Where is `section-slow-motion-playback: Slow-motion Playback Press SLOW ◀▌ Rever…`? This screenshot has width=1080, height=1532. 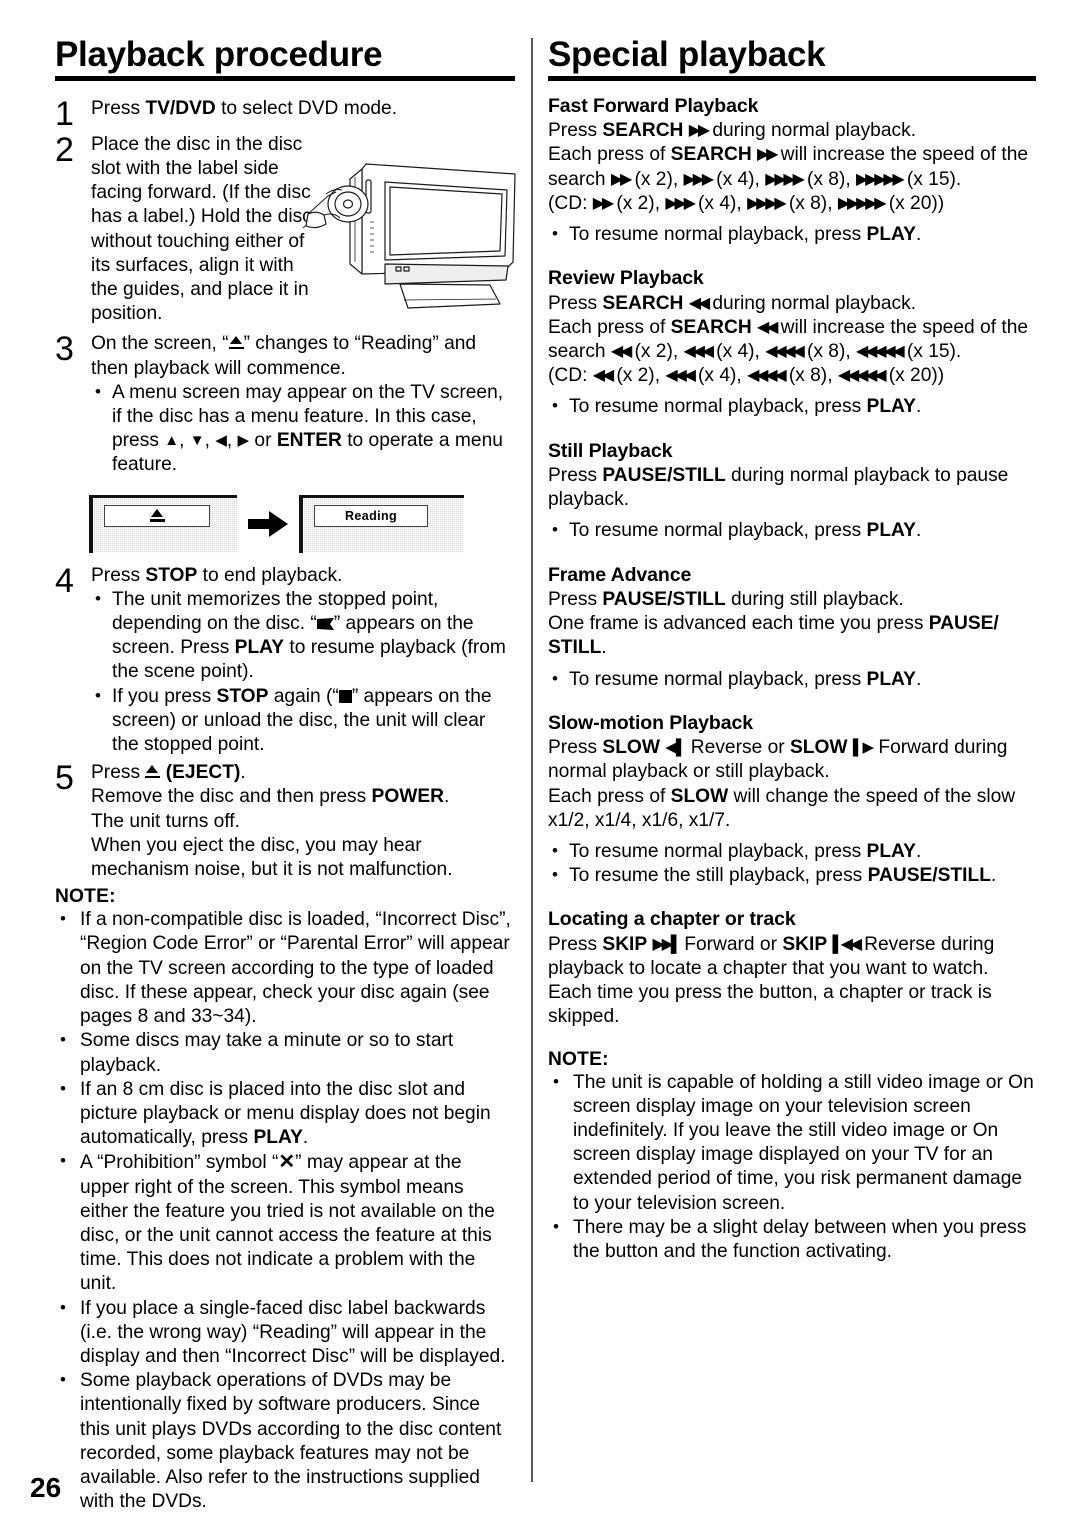
section-slow-motion-playback: Slow-motion Playback Press SLOW ◀▌ Rever… is located at coordinates (792, 800).